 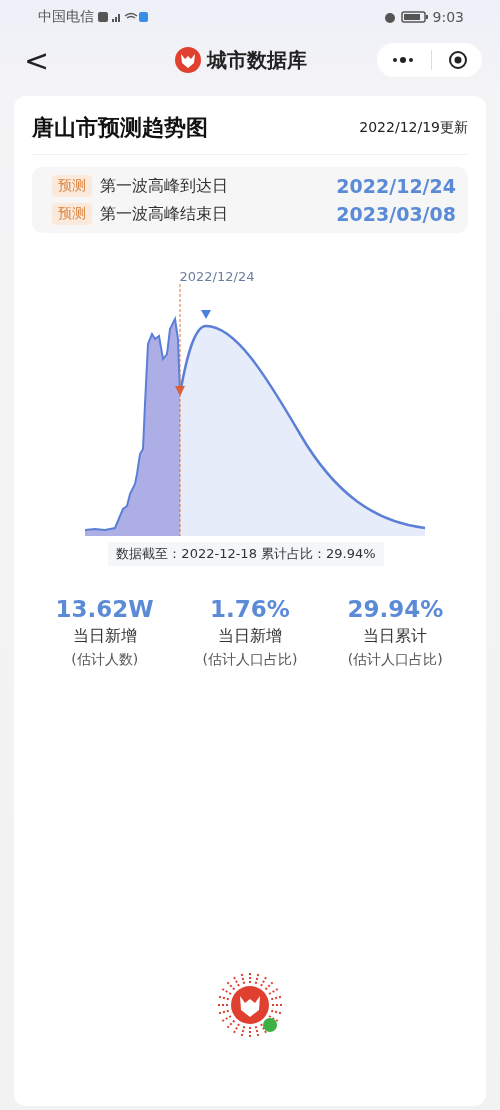 I want to click on stat-value: 13.62W, so click(x=104, y=609).